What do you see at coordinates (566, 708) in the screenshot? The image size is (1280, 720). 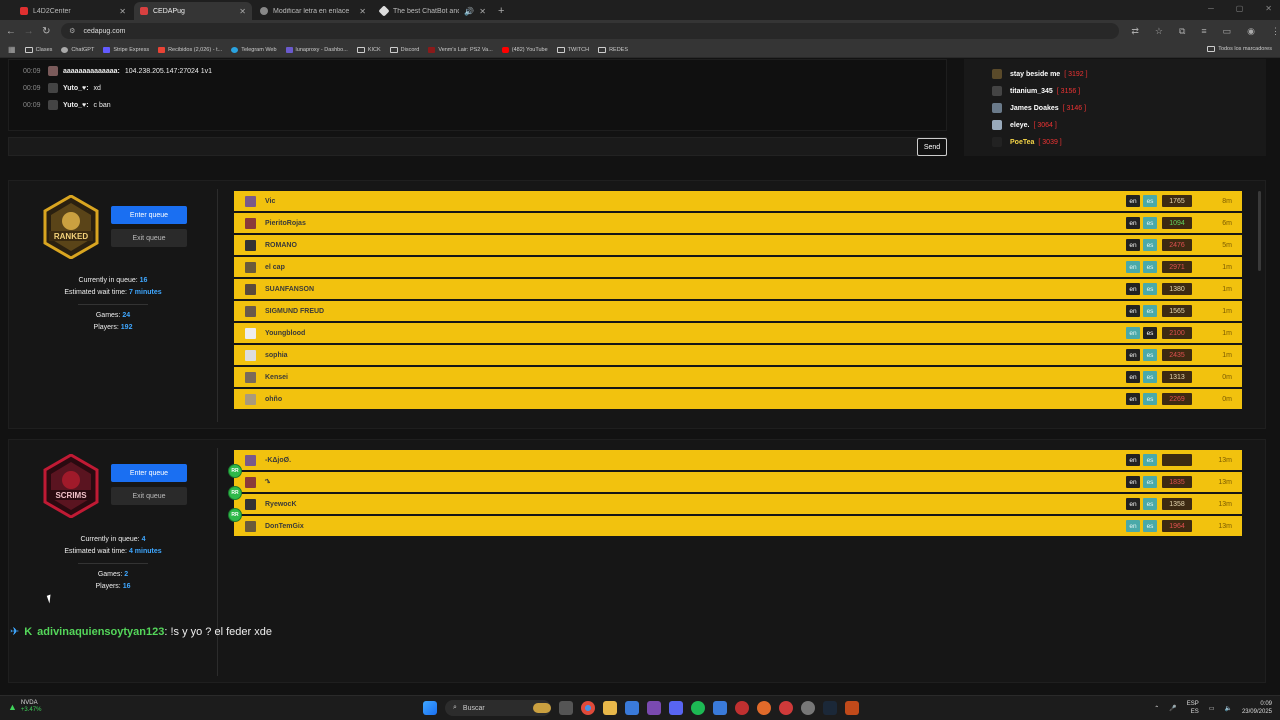 I see `task-view-icon` at bounding box center [566, 708].